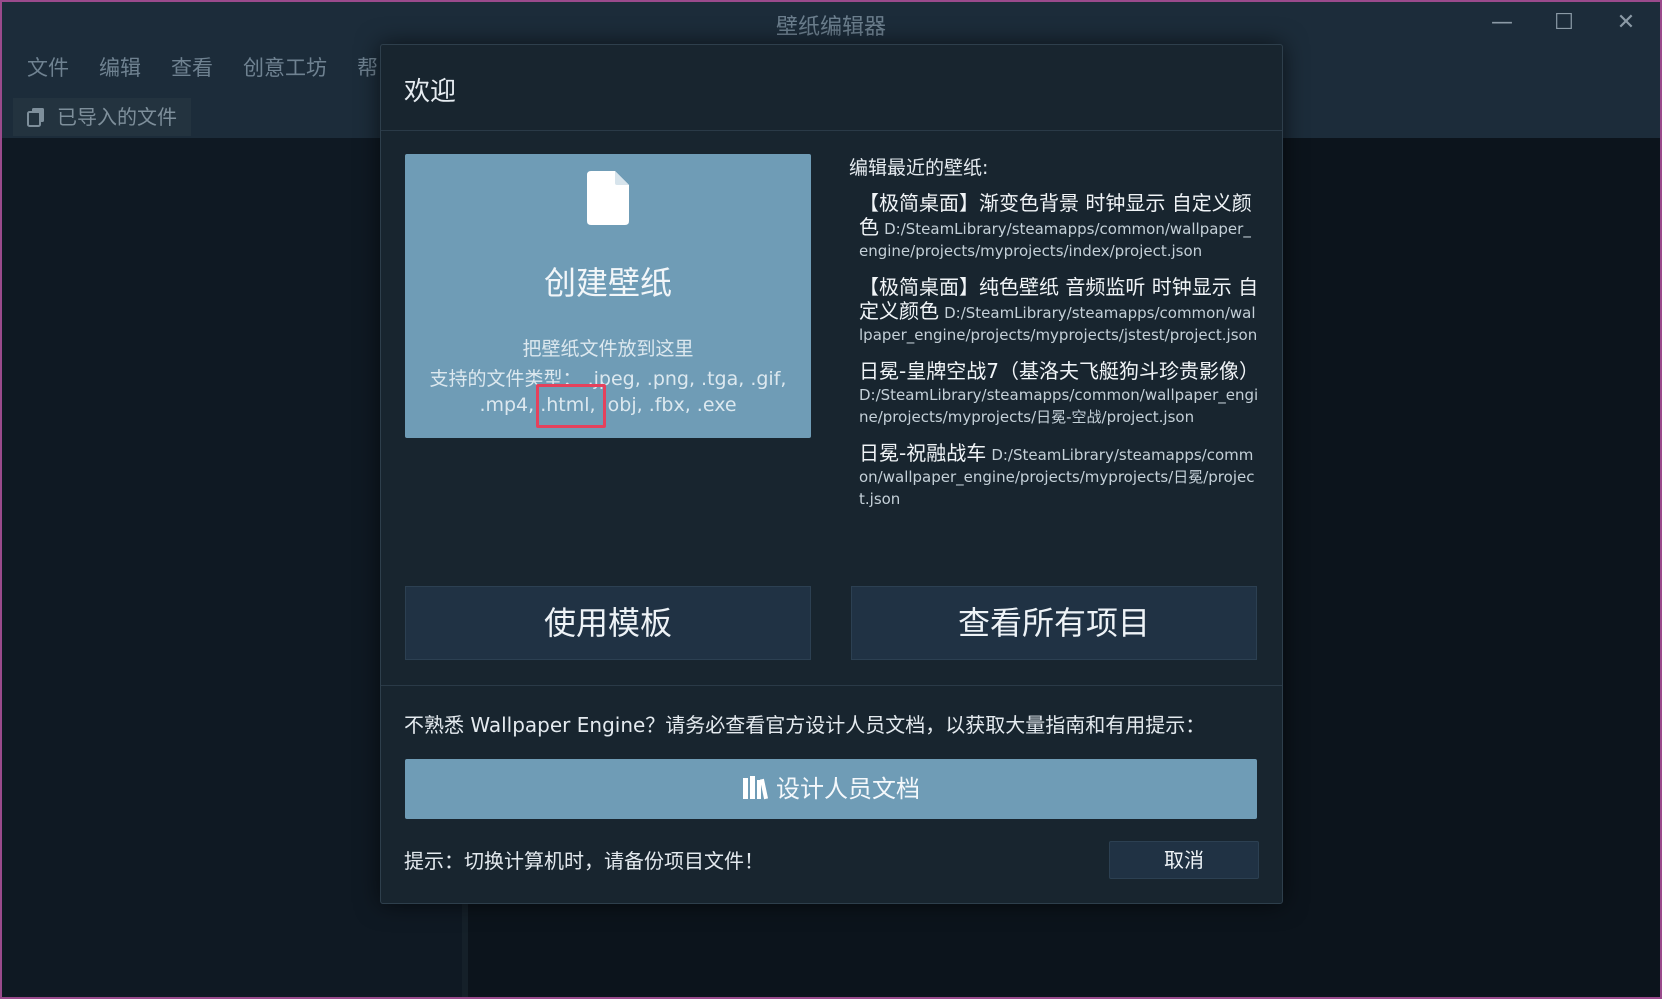  What do you see at coordinates (571, 406) in the screenshot?
I see `html-highlight-box` at bounding box center [571, 406].